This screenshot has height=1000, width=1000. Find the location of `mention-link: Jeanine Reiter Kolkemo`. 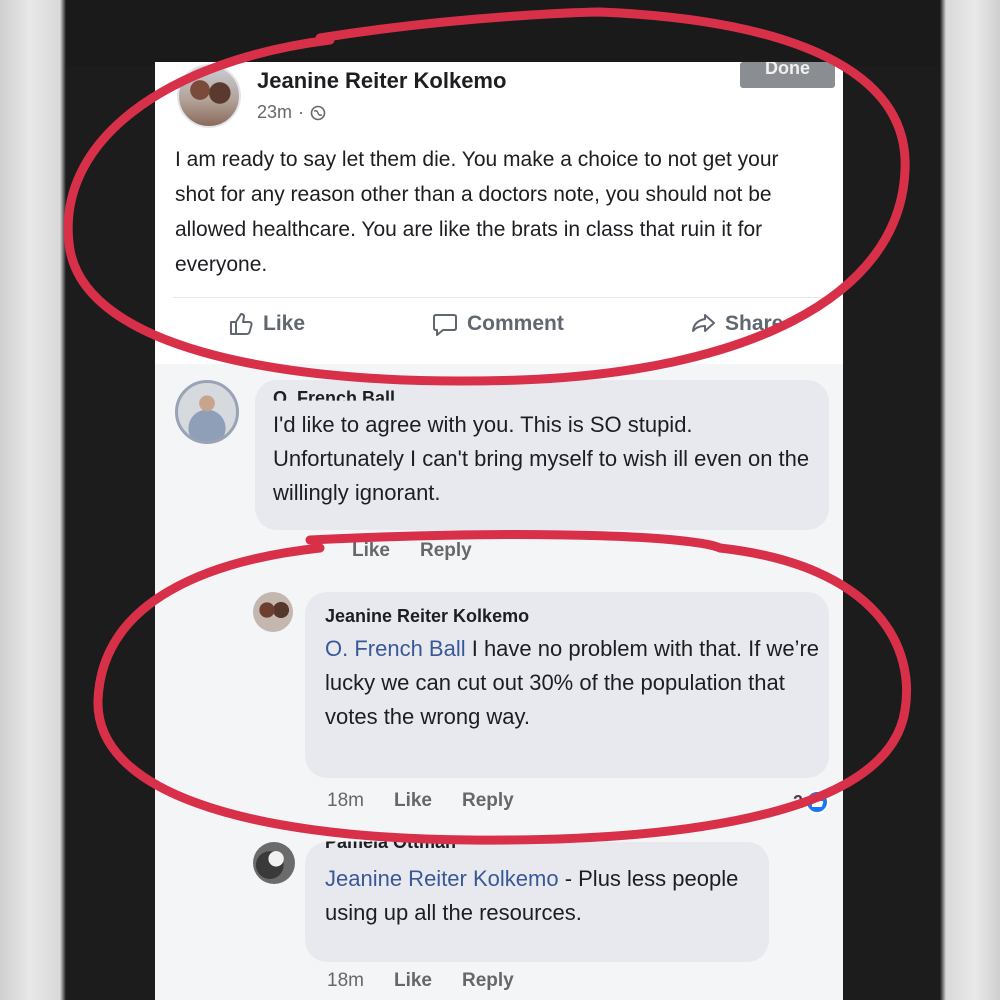

mention-link: Jeanine Reiter Kolkemo is located at coordinates (442, 878).